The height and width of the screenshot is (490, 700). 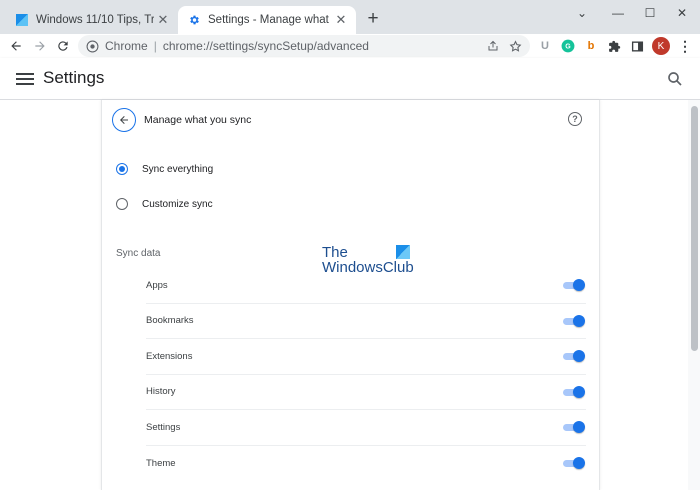 I want to click on avatar: K, so click(x=661, y=46).